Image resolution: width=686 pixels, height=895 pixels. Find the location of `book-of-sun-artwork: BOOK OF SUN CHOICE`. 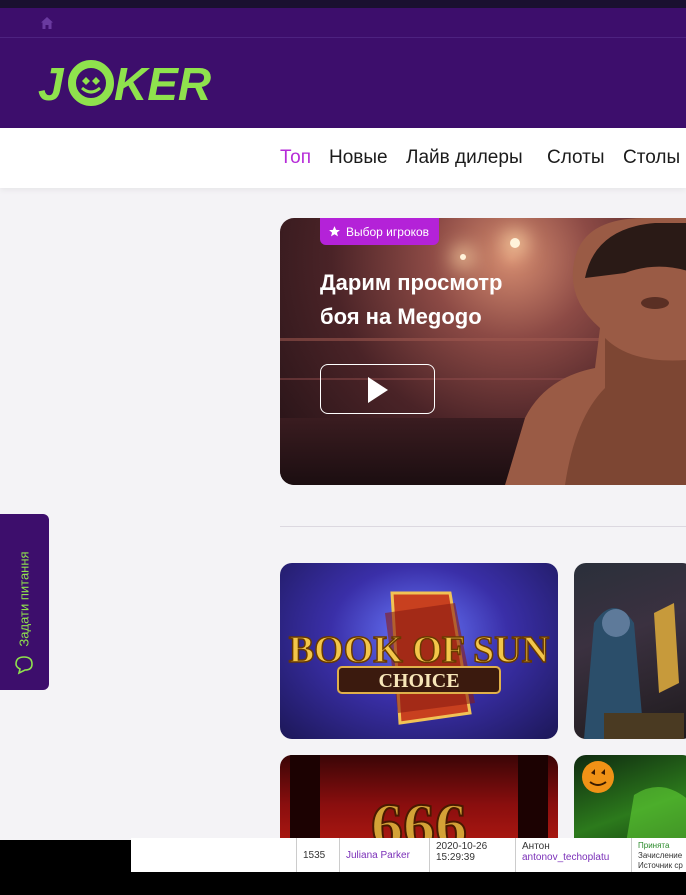

book-of-sun-artwork: BOOK OF SUN CHOICE is located at coordinates (419, 658).